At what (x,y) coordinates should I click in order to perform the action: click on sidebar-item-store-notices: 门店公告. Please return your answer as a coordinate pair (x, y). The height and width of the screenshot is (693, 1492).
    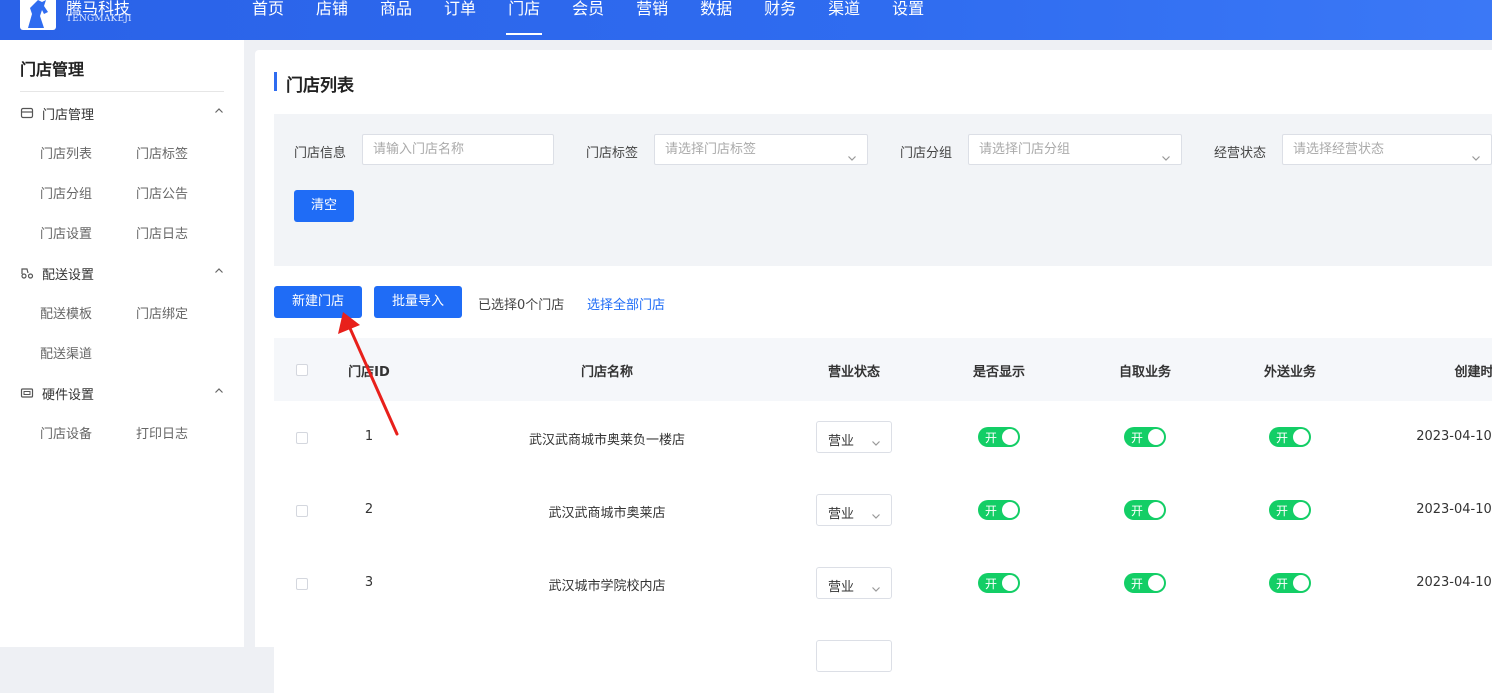
    Looking at the image, I should click on (162, 192).